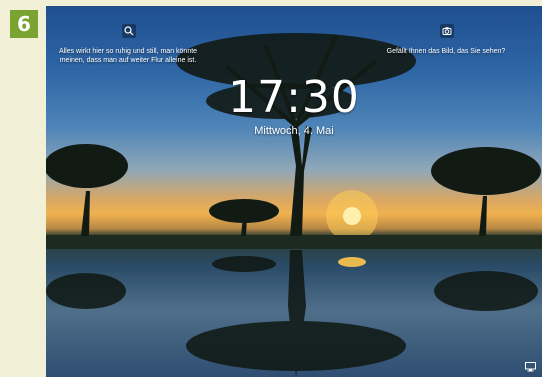 This screenshot has width=542, height=377. Describe the element at coordinates (446, 51) in the screenshot. I see `right-image-caption: Gefällt Ihnen das Bild, das Sie sehen?` at that location.